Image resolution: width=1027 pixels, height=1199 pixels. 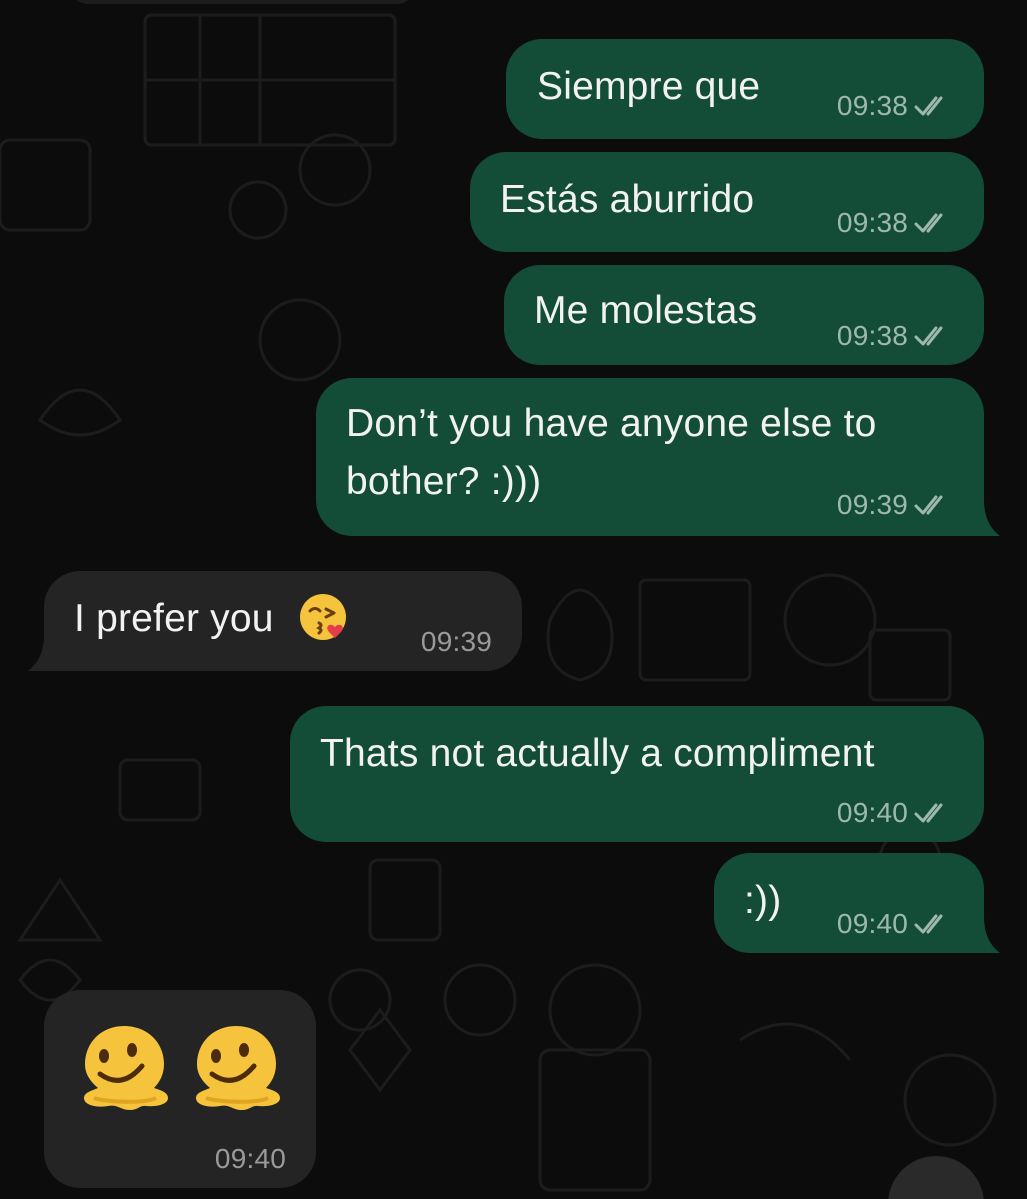 I want to click on message-text-line-2: bother? :))), so click(x=444, y=481).